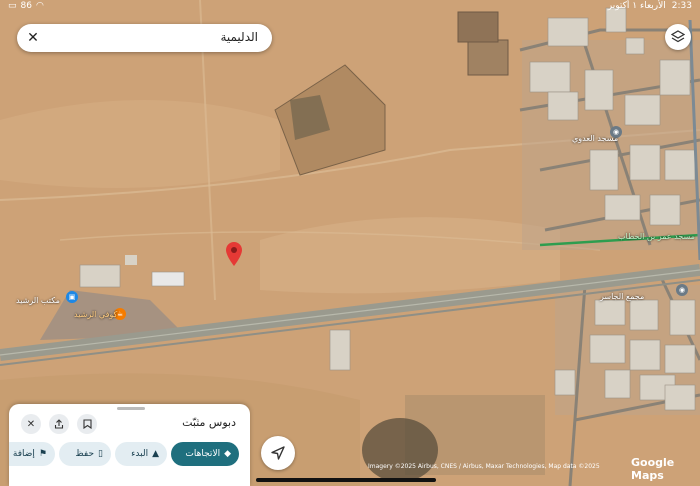 This screenshot has height=486, width=700. What do you see at coordinates (155, 454) in the screenshot?
I see `navigation-icon: ▲` at bounding box center [155, 454].